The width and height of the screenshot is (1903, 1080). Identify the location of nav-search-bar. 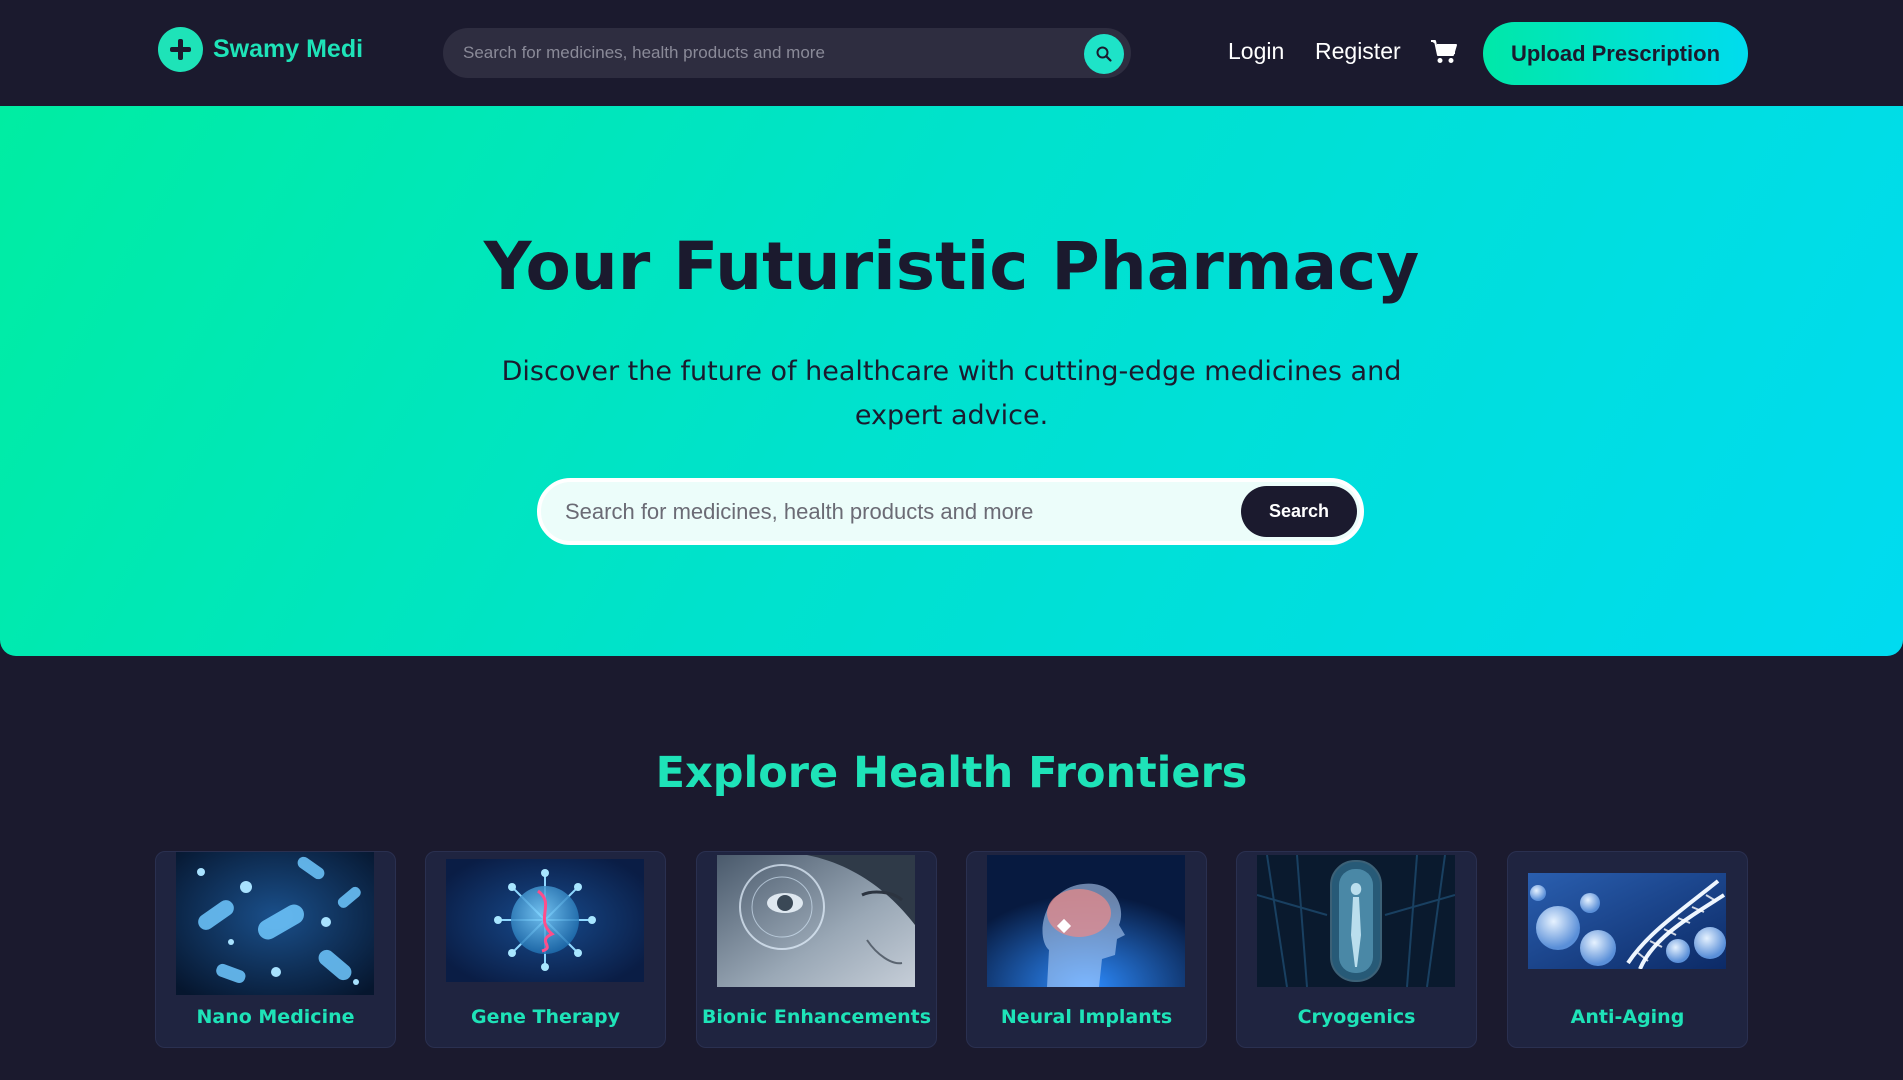
(787, 53).